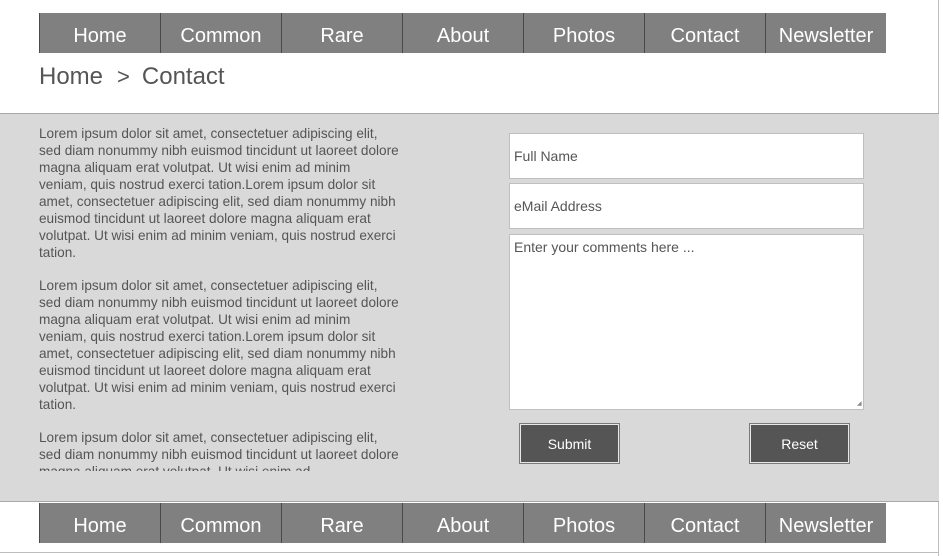  I want to click on top-nav-about: About, so click(462, 33).